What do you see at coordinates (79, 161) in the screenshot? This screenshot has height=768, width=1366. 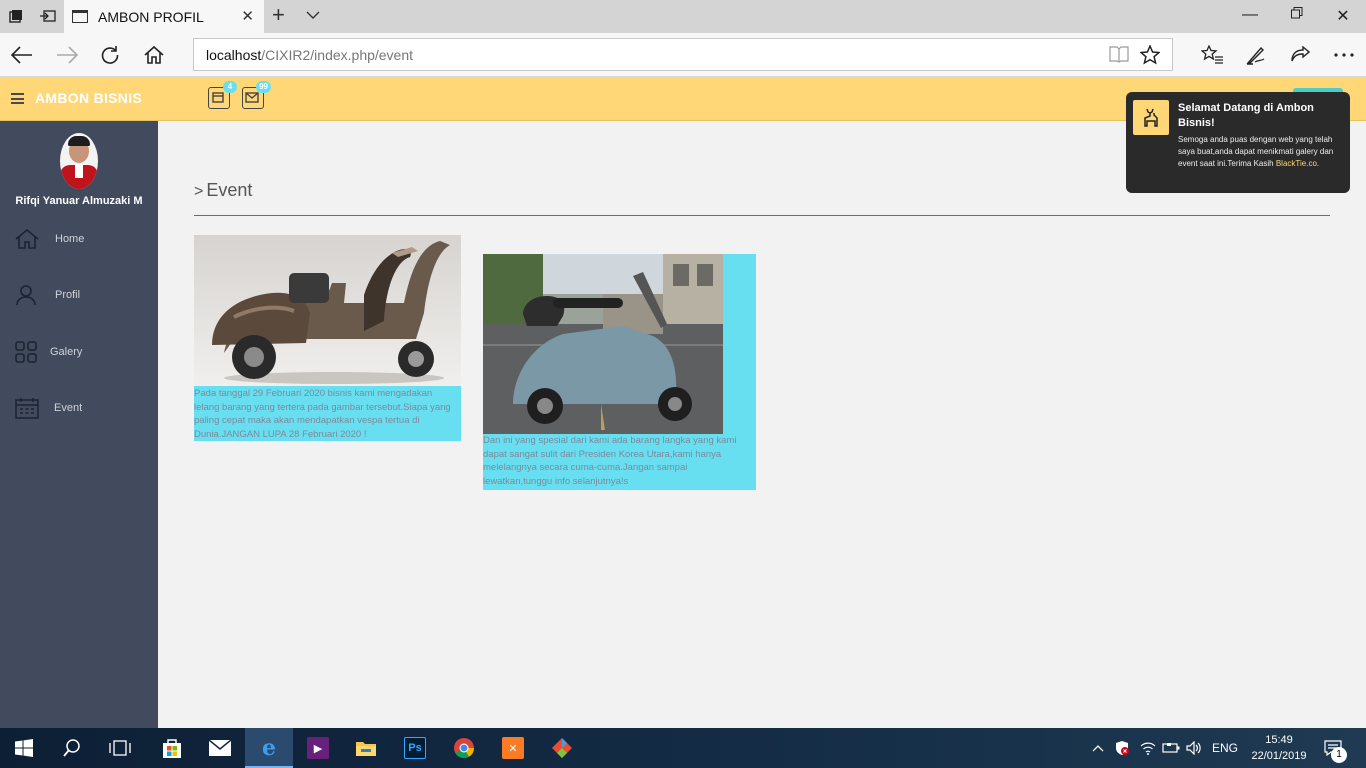 I see `avatar` at bounding box center [79, 161].